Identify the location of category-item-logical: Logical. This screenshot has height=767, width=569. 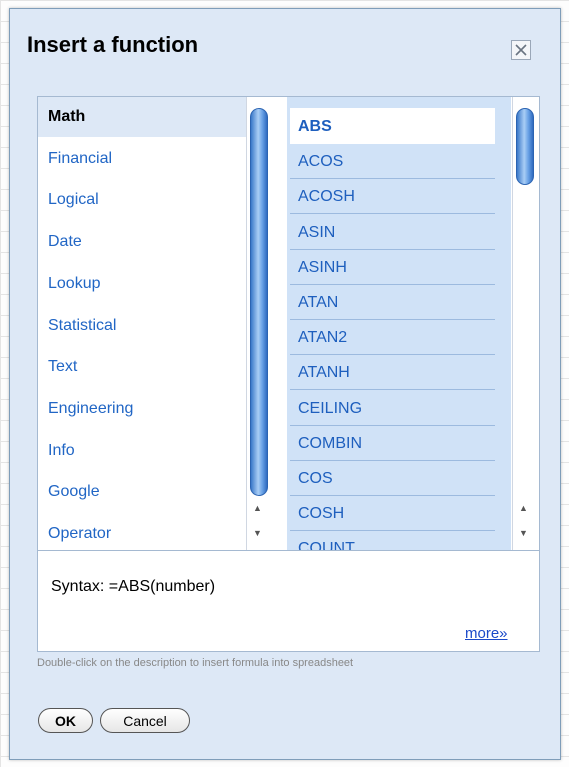
(142, 200).